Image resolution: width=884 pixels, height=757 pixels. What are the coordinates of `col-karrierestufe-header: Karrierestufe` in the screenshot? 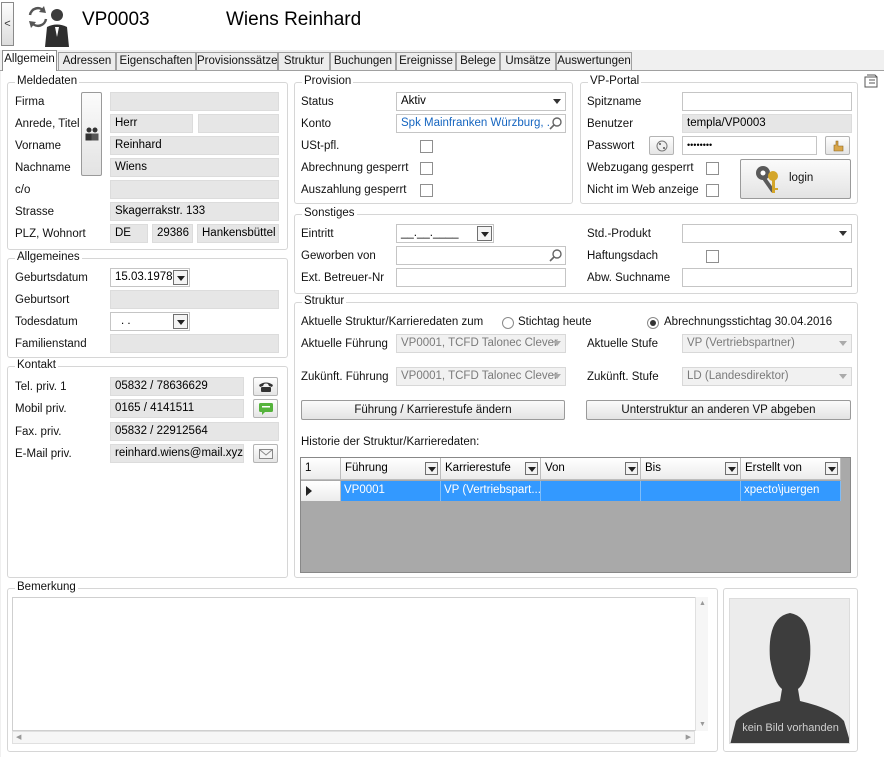 It's located at (491, 469).